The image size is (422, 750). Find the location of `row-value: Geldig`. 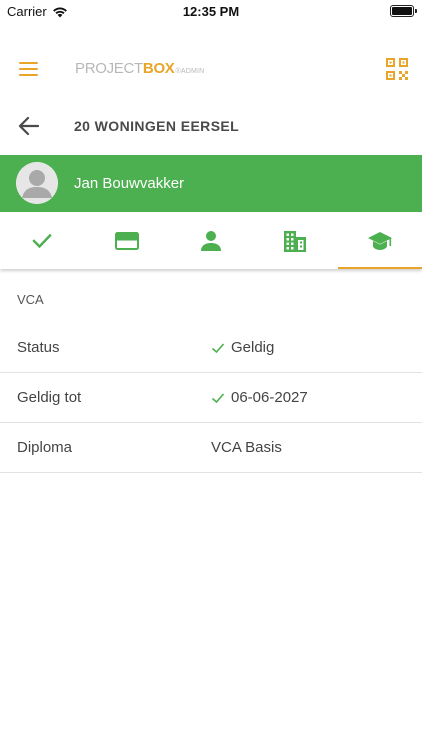

row-value: Geldig is located at coordinates (242, 347).